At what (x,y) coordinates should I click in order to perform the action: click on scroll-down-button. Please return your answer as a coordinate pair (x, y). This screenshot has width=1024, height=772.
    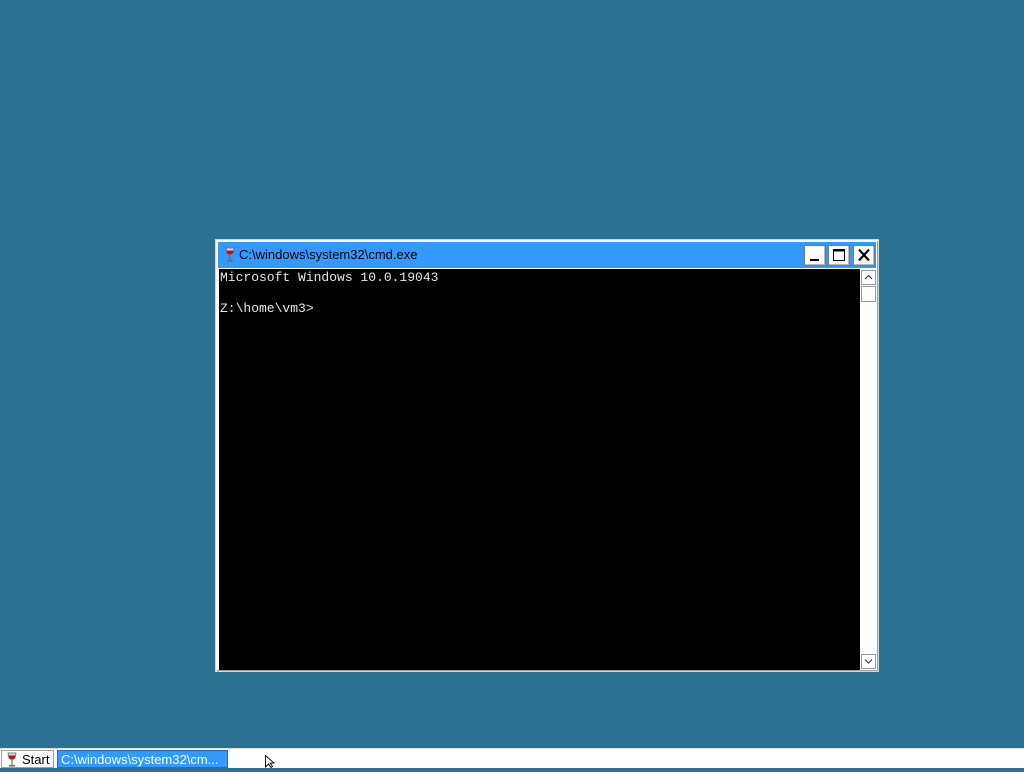
    Looking at the image, I should click on (868, 661).